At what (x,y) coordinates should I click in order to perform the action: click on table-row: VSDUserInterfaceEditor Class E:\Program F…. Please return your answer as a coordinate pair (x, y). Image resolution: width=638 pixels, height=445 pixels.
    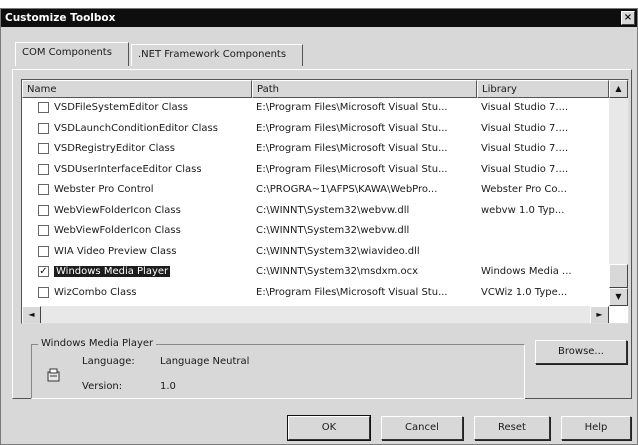
    Looking at the image, I should click on (314, 169).